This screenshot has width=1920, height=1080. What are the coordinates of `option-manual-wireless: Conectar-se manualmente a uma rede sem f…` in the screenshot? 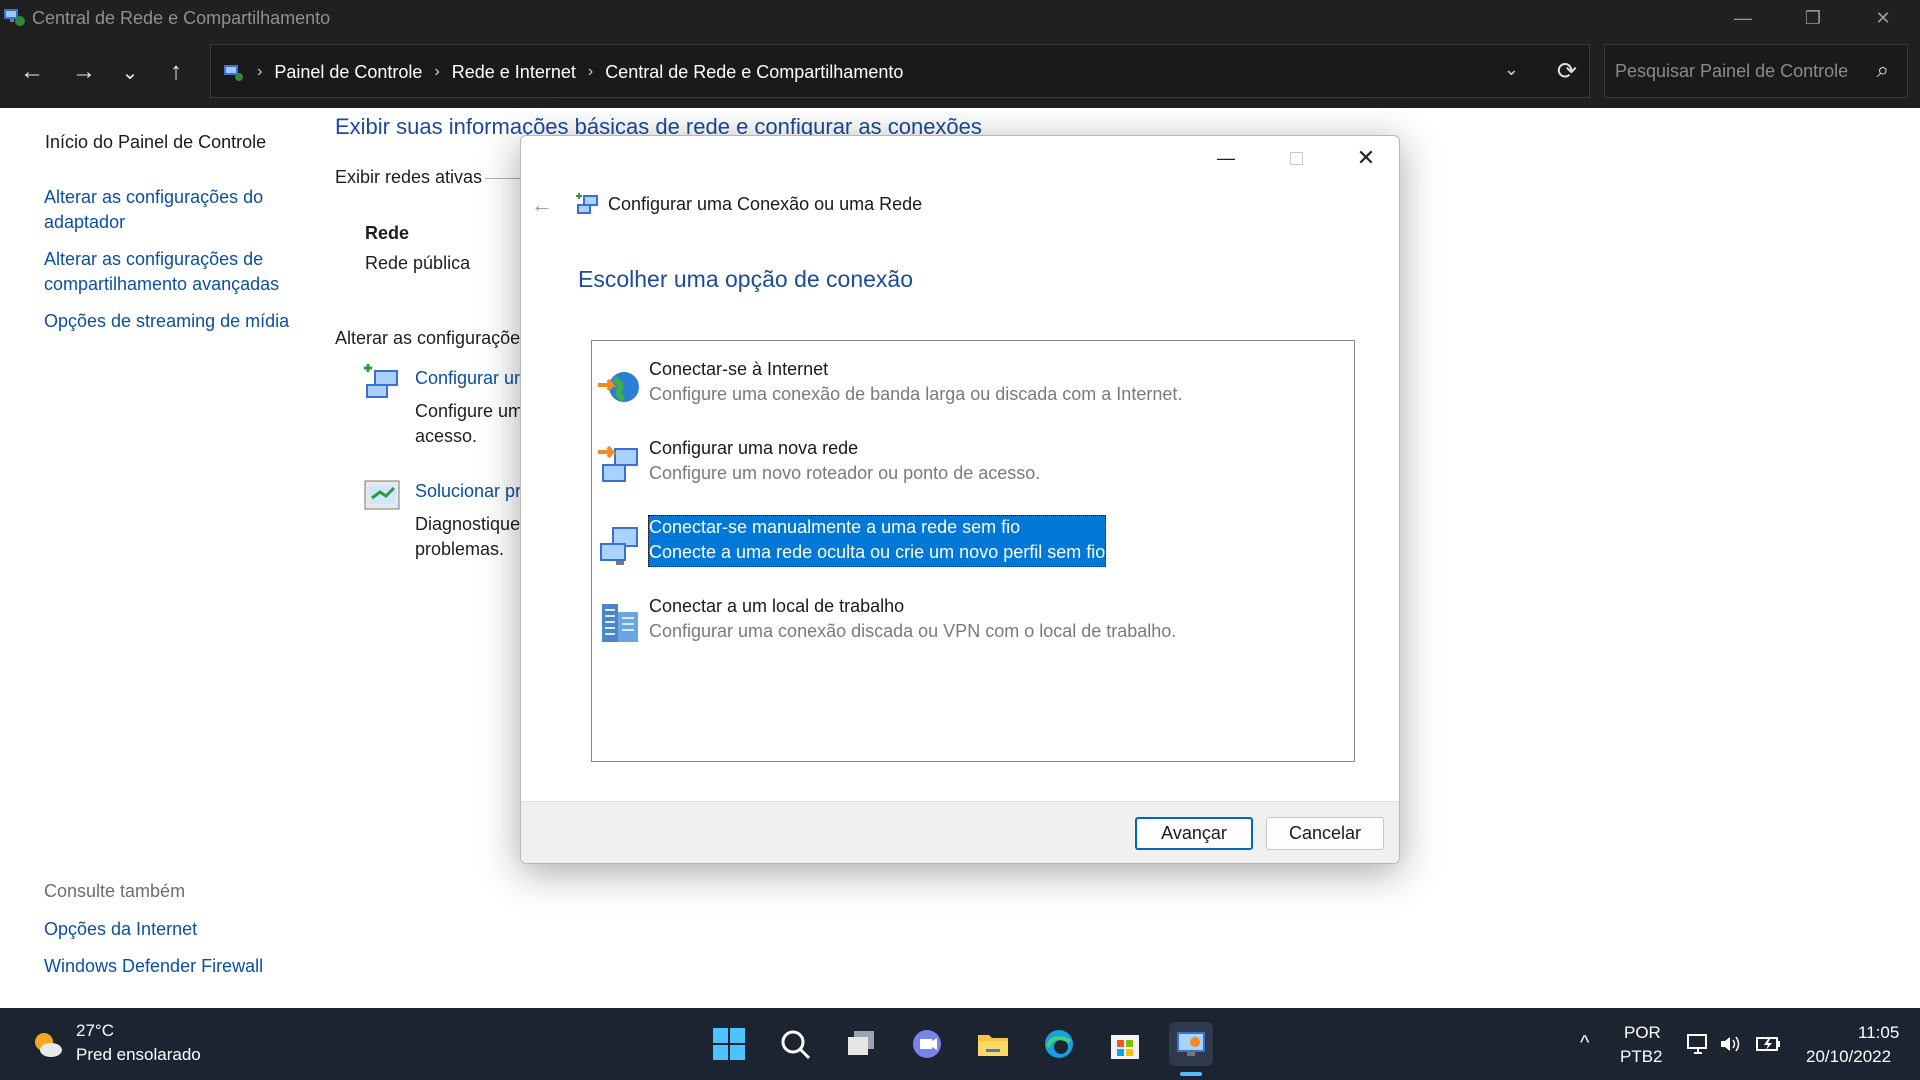 It's located at (966, 544).